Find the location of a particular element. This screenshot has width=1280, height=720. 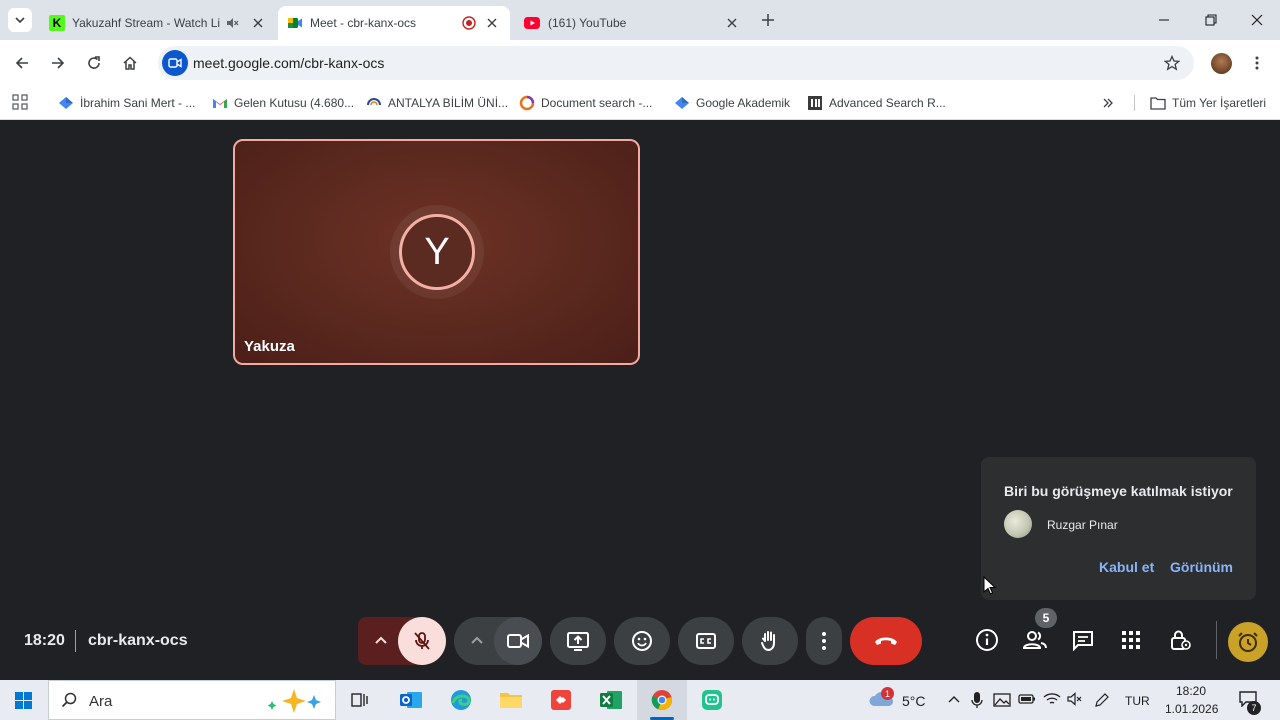

task-view-button is located at coordinates (360, 700).